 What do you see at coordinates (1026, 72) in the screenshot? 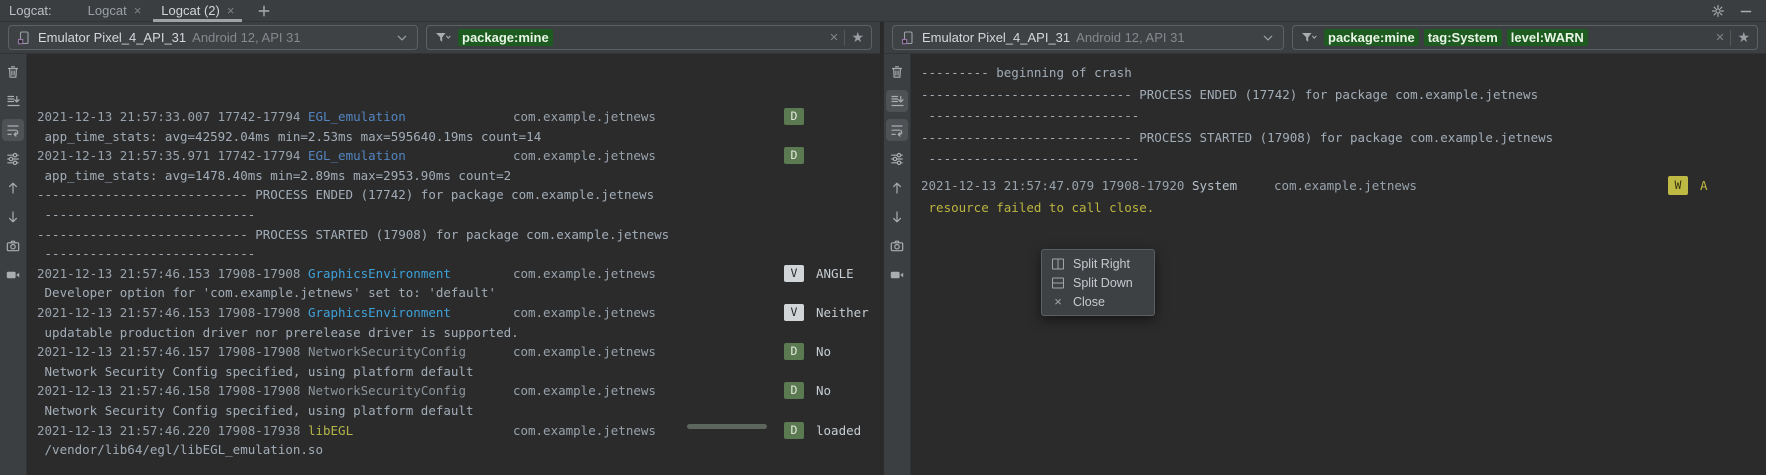
I see `log-line: --------- beginning of crash` at bounding box center [1026, 72].